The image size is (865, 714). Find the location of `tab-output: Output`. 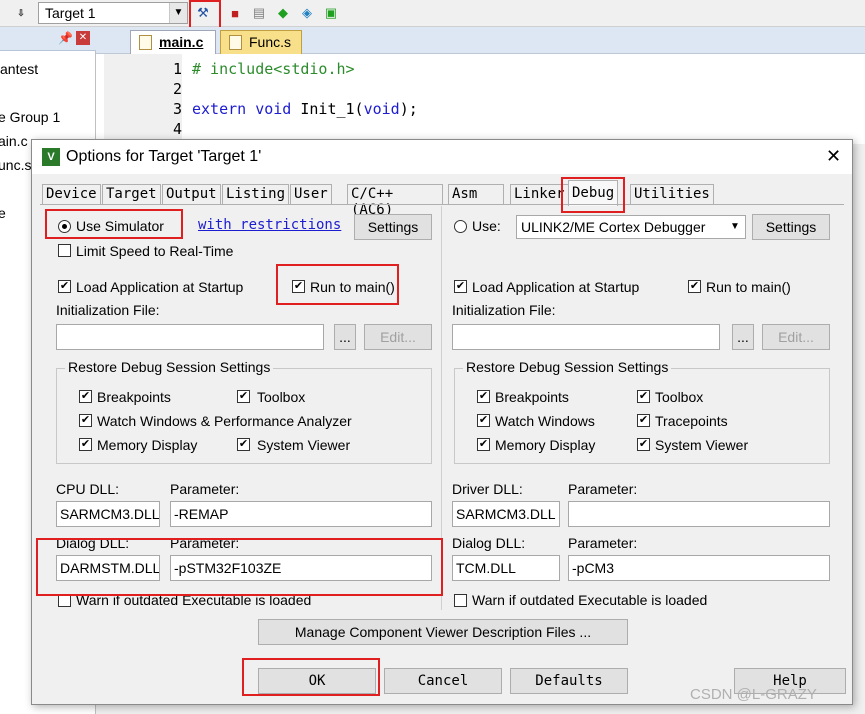

tab-output: Output is located at coordinates (191, 194).